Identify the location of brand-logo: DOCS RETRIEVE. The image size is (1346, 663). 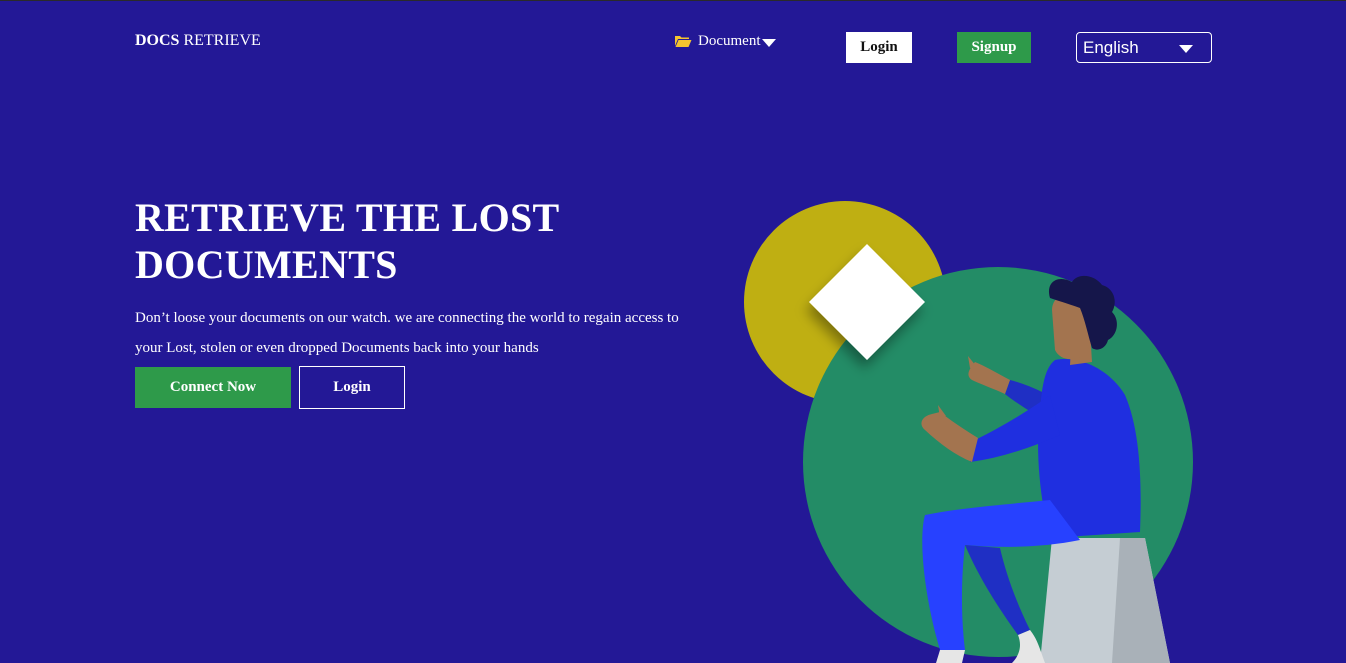
(198, 41).